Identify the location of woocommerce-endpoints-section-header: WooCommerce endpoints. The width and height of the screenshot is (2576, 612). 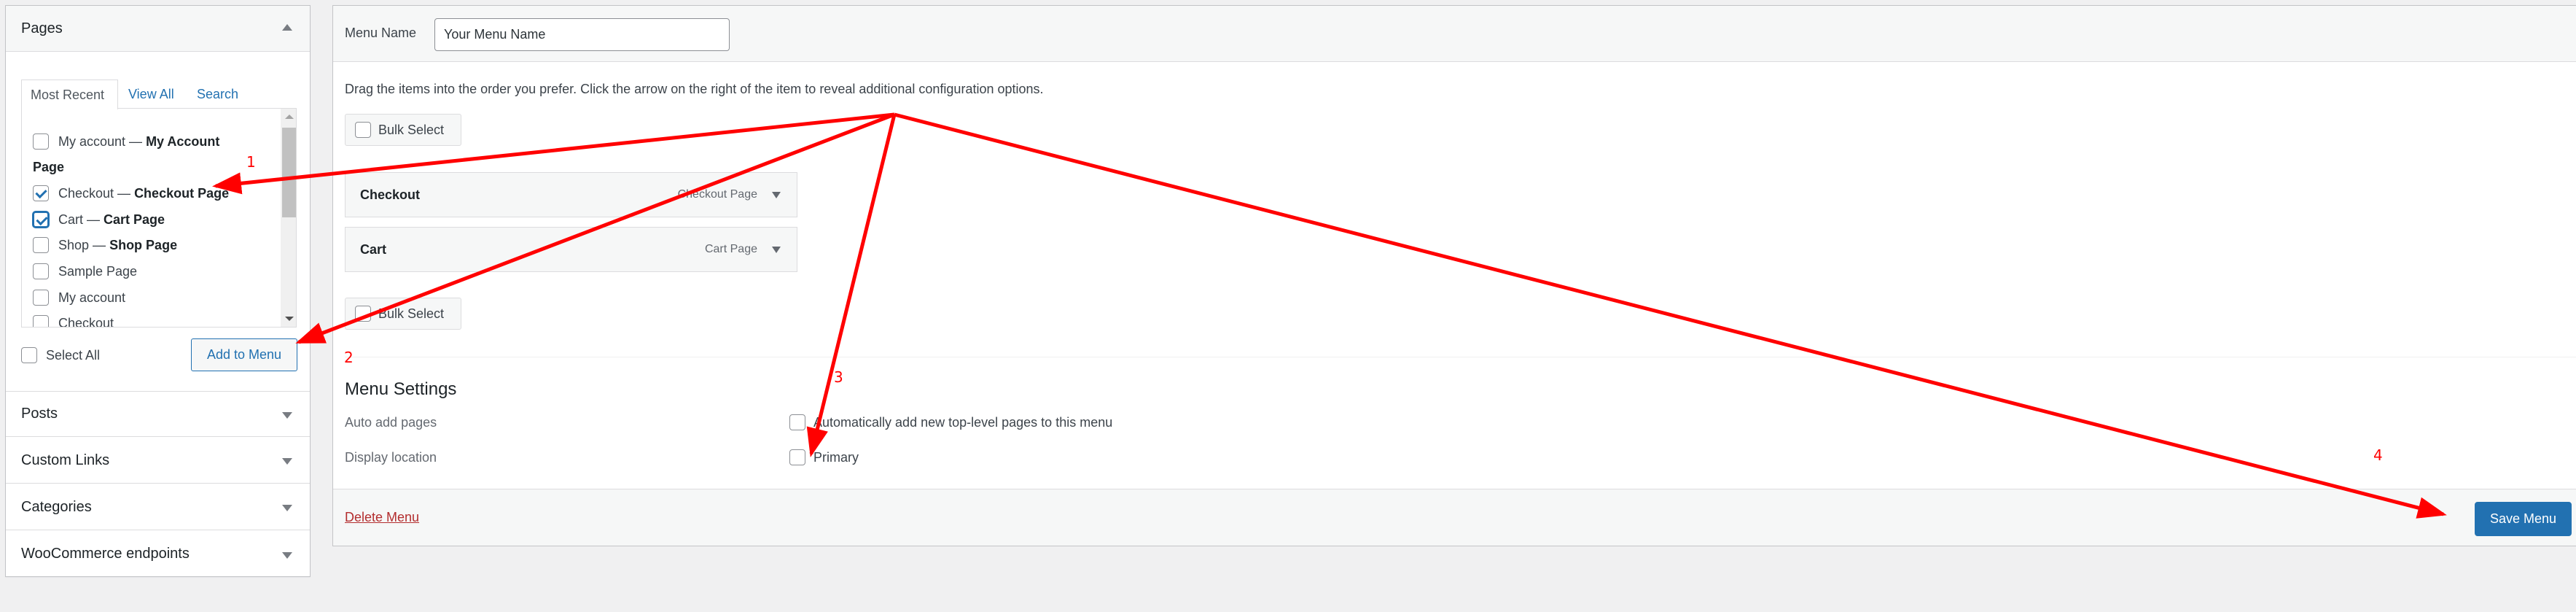
(158, 554).